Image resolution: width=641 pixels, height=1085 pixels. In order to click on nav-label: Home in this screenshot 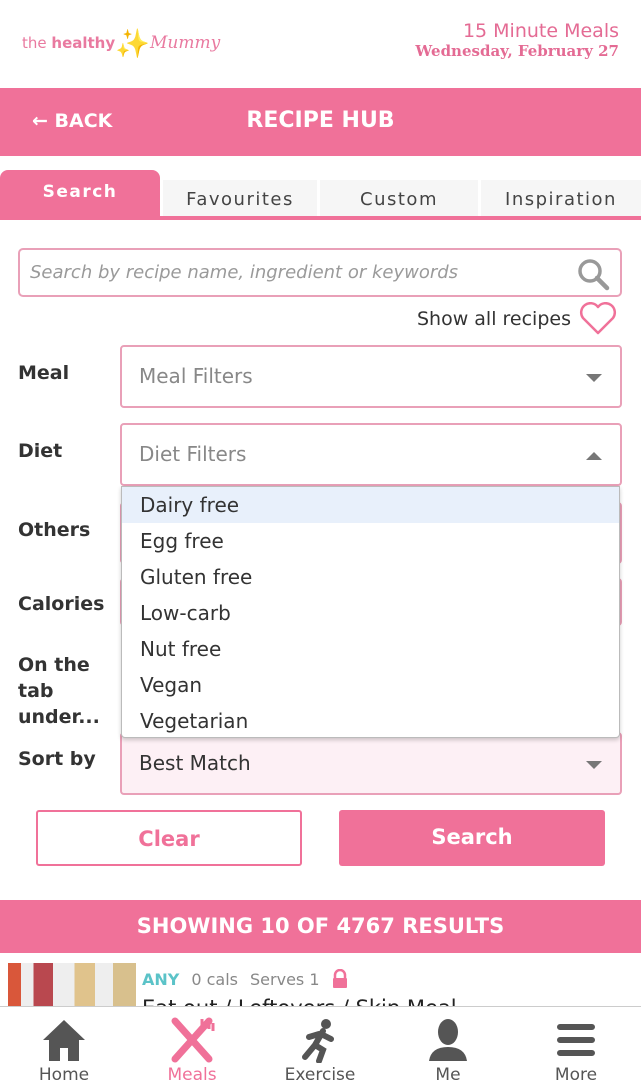, I will do `click(64, 1075)`.